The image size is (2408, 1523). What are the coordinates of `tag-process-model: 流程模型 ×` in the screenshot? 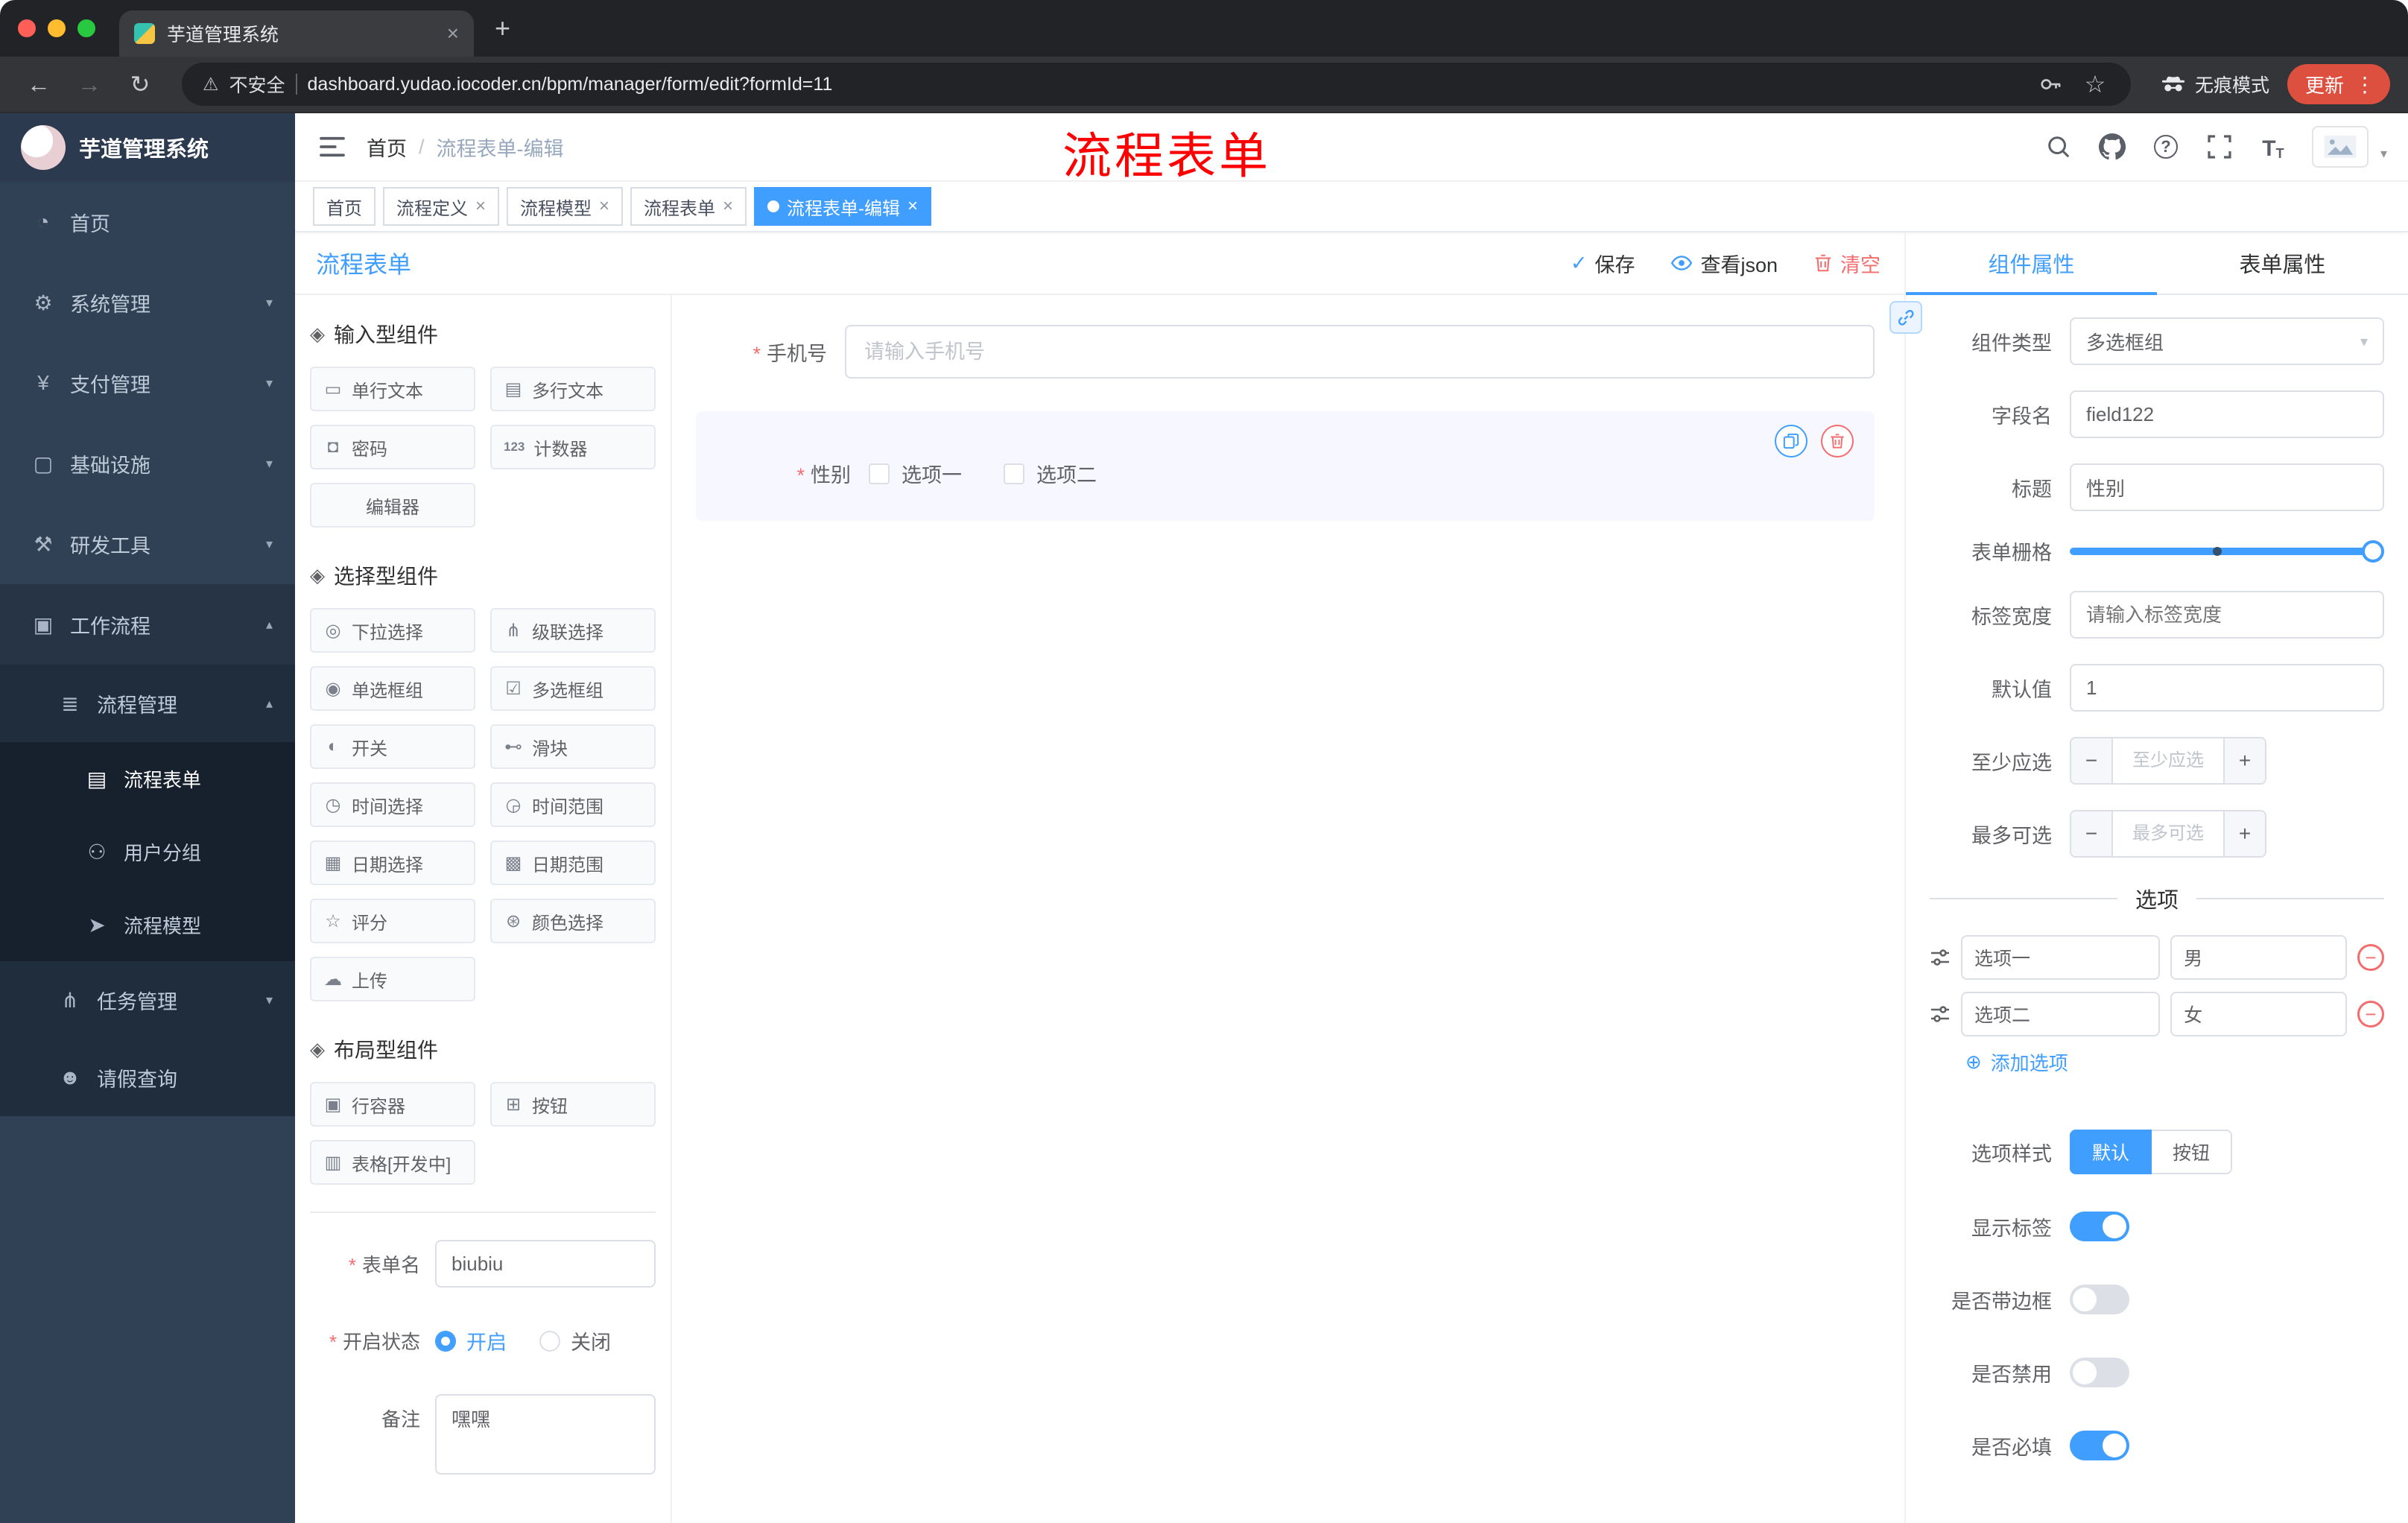 It's located at (565, 207).